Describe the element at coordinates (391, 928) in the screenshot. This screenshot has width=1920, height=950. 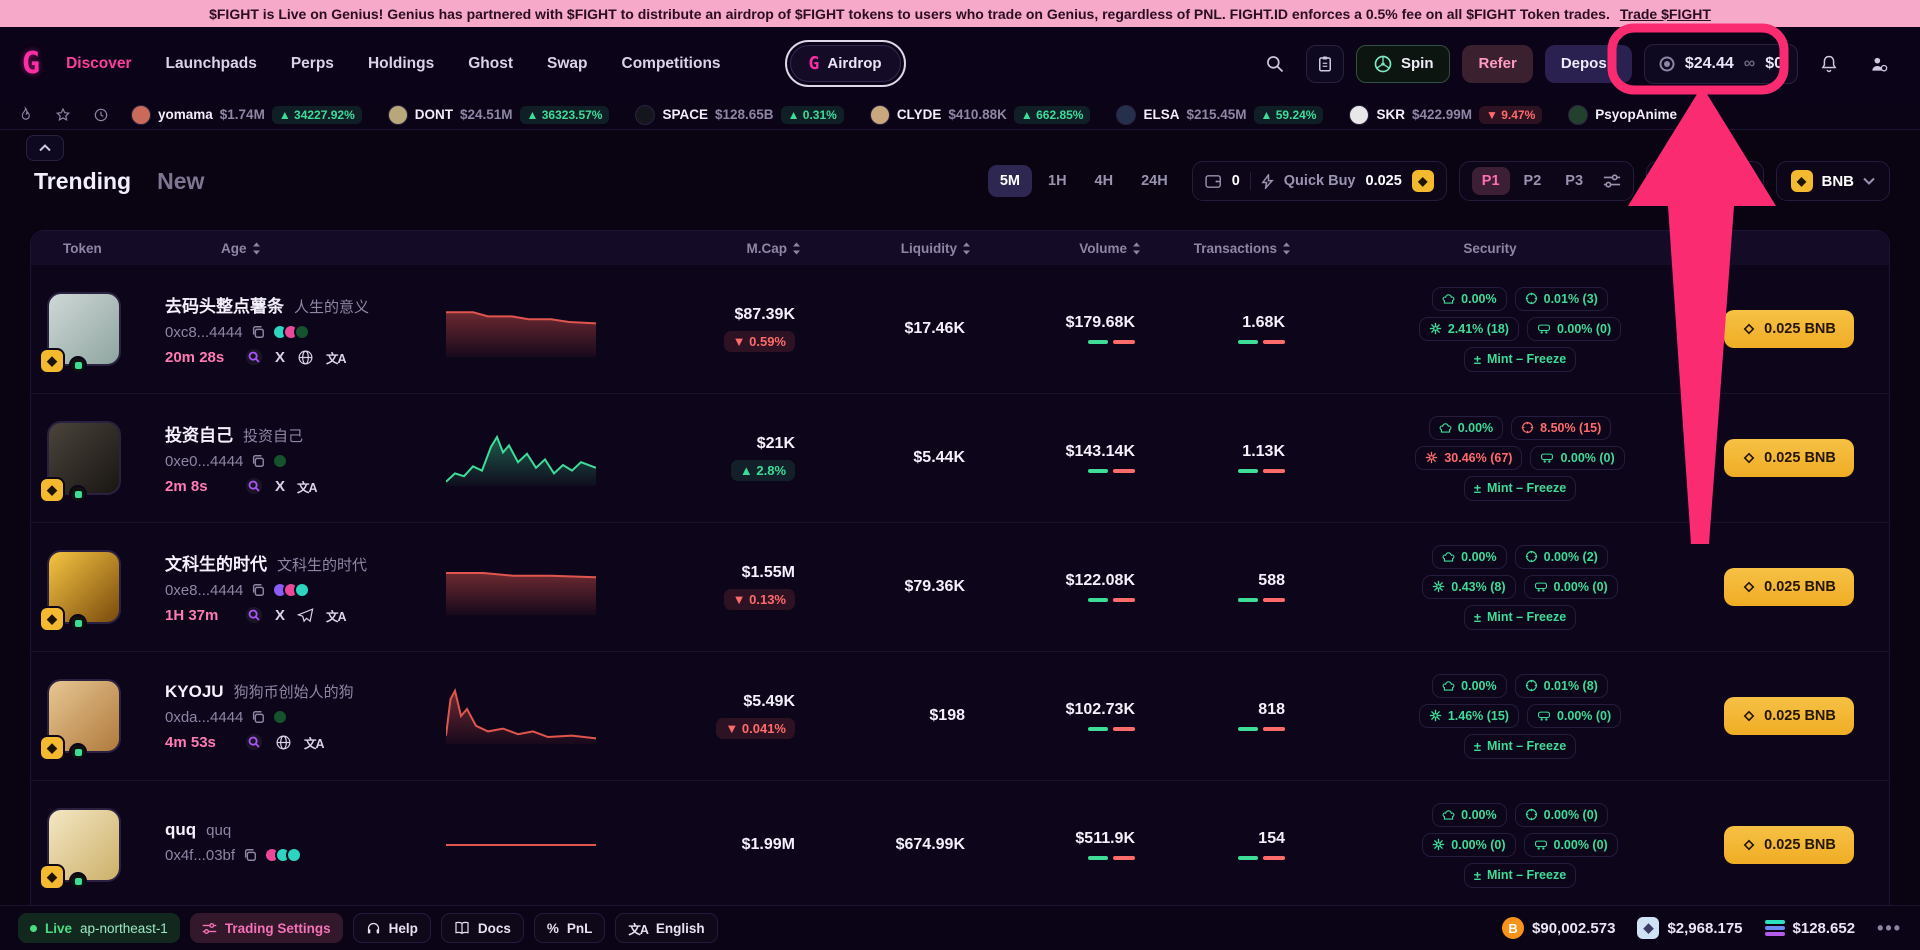
I see `help-button: Help` at that location.